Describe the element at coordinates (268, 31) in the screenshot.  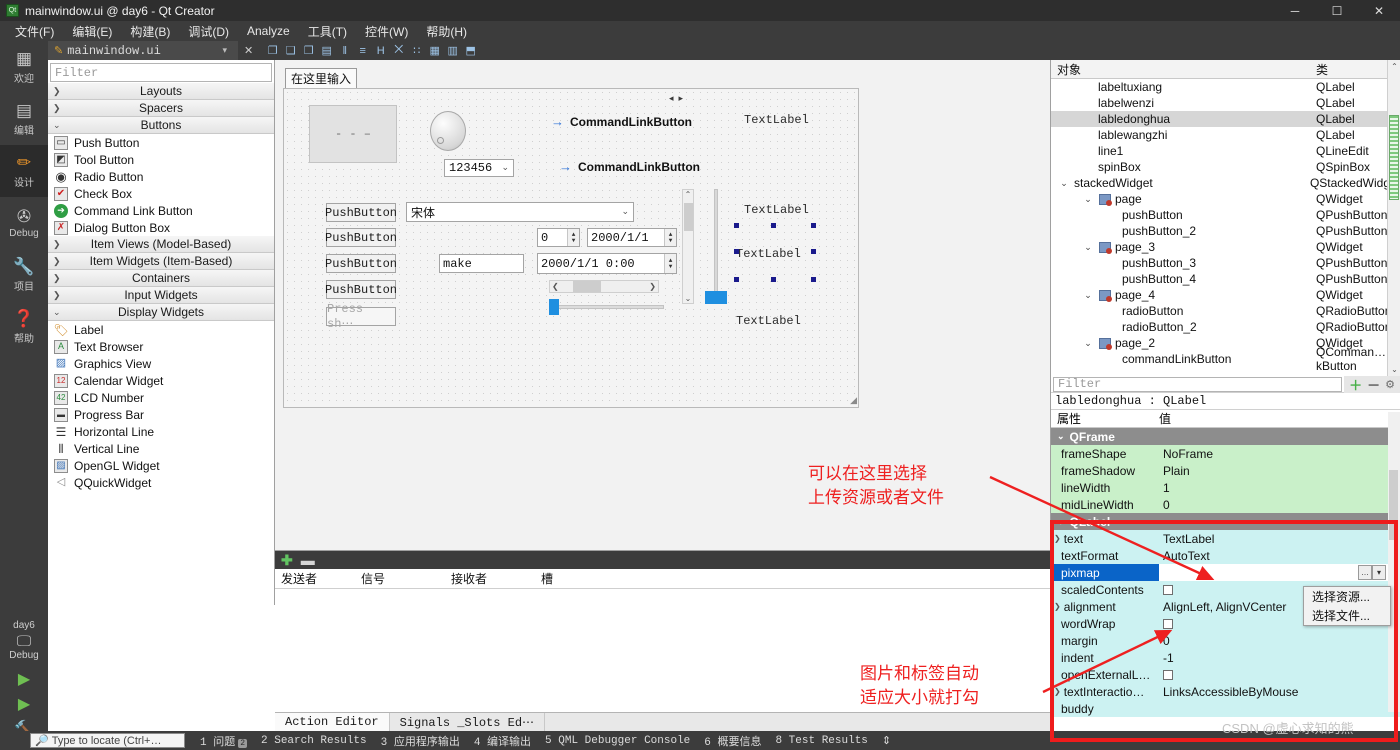
I see `menu-analyze: Analyze` at that location.